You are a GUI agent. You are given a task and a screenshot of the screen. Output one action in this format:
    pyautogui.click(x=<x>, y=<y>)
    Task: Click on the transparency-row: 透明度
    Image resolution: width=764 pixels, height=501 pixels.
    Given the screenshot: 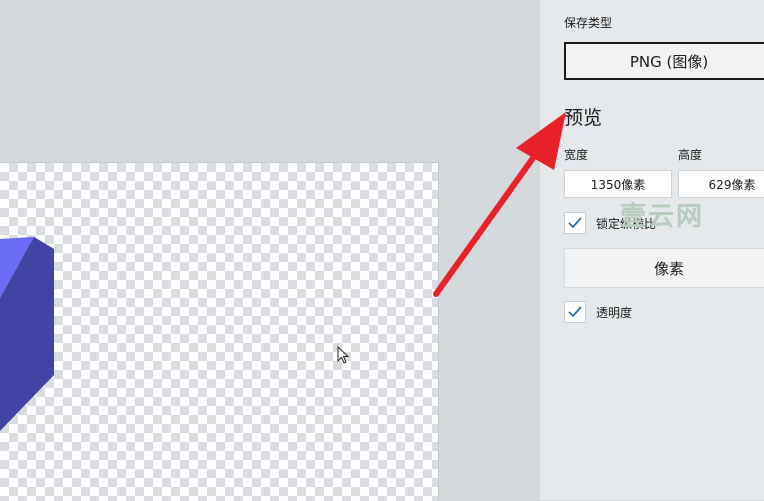 What is the action you would take?
    pyautogui.click(x=598, y=312)
    